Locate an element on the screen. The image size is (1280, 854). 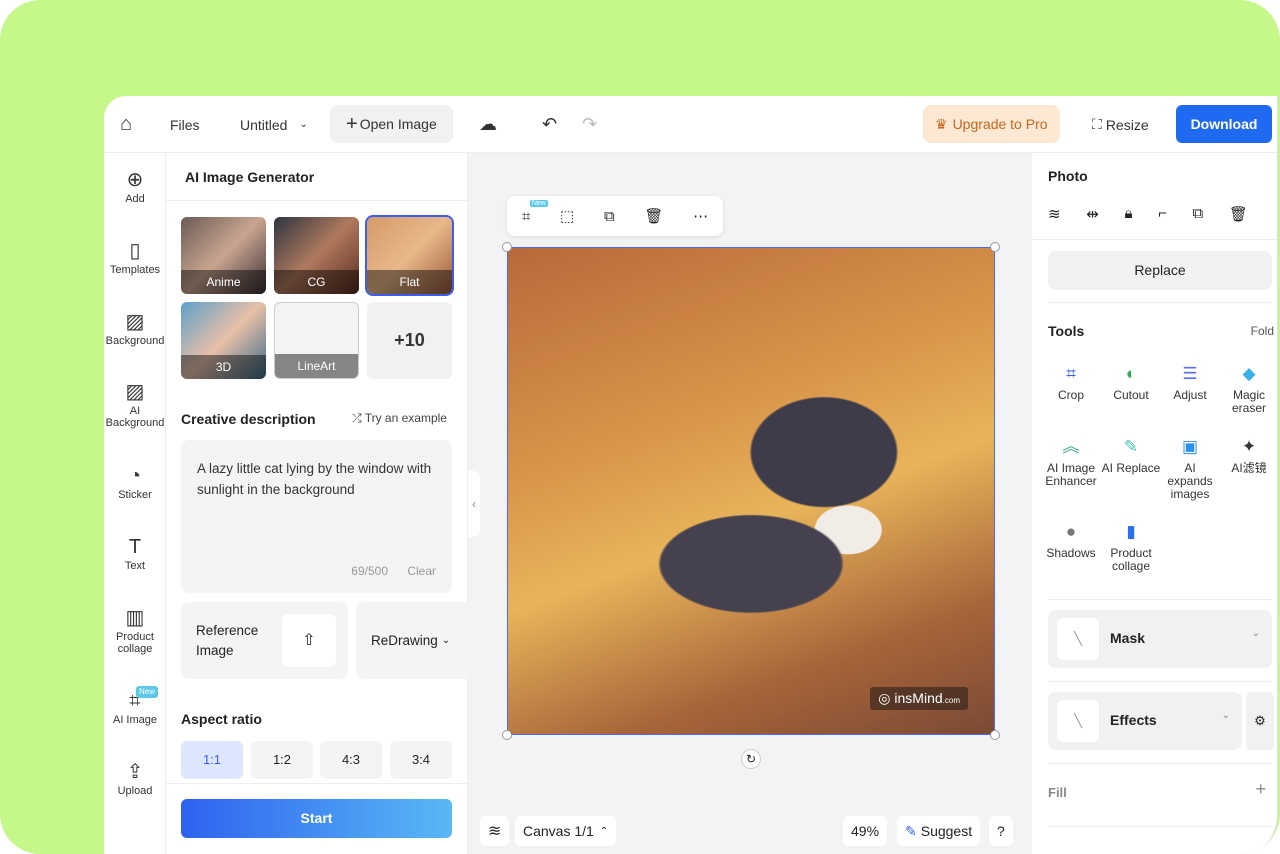
rail-upload: ⇪ Upload is located at coordinates (135, 778).